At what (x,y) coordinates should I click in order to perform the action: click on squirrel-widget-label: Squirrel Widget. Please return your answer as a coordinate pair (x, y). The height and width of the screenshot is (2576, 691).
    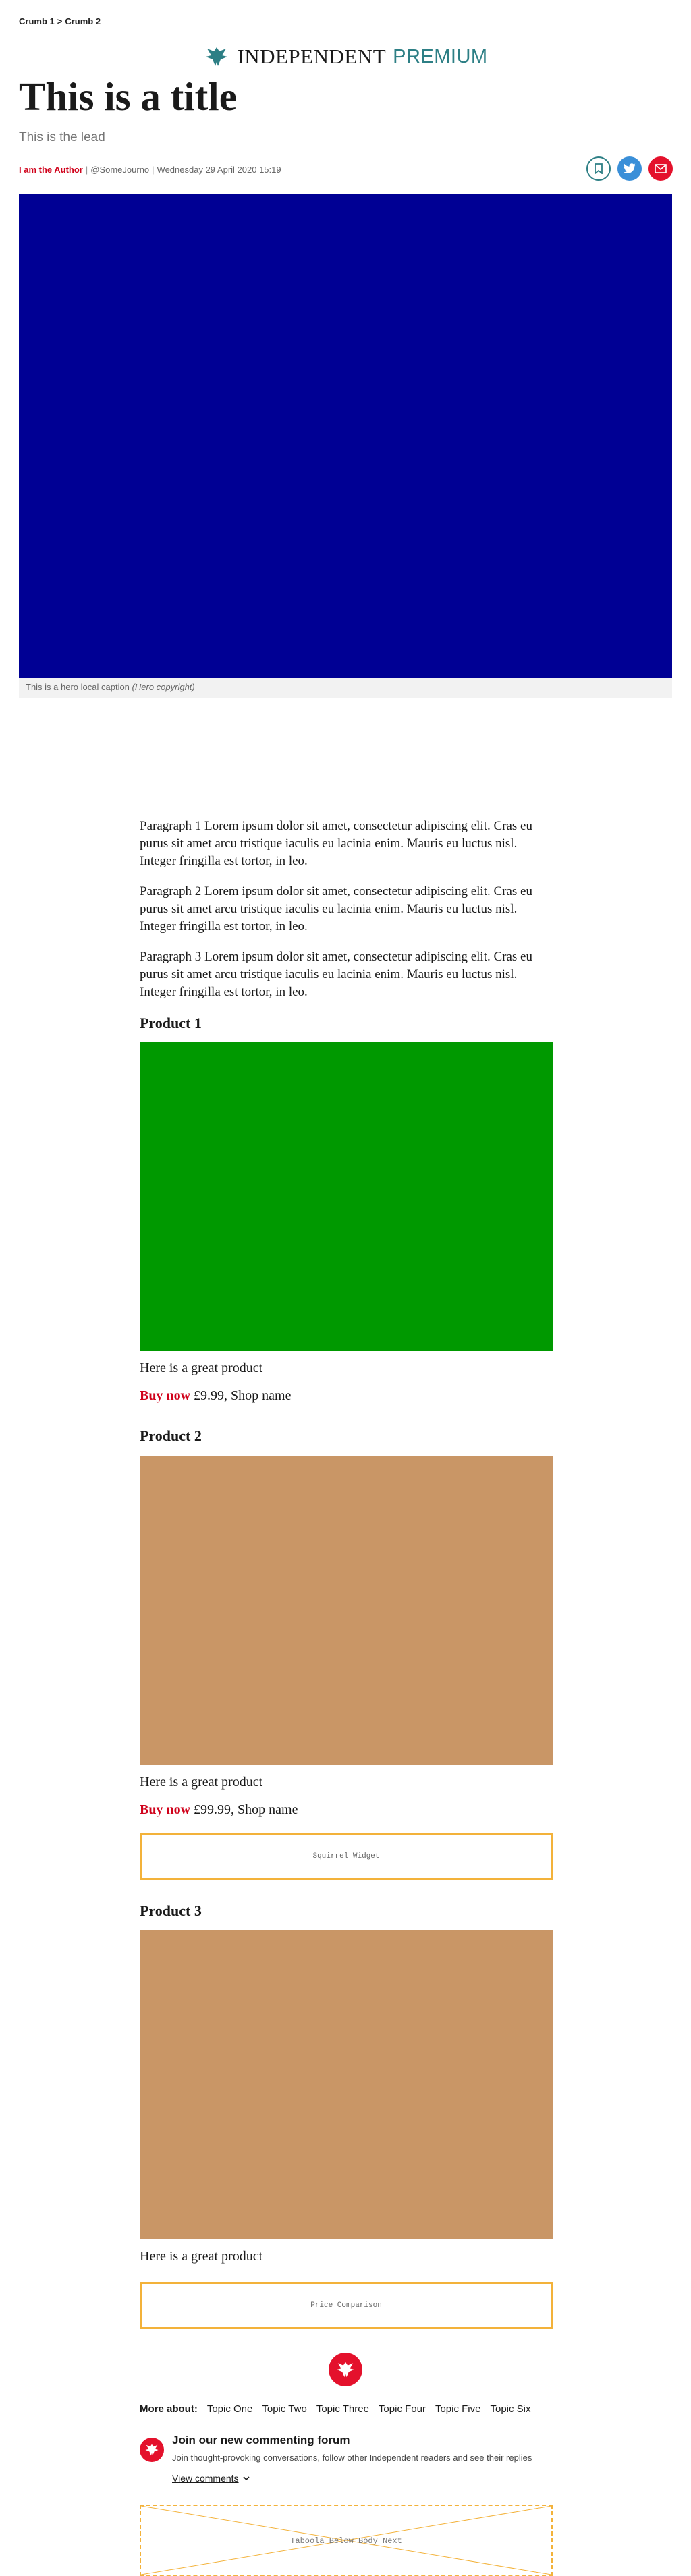
    Looking at the image, I should click on (346, 1856).